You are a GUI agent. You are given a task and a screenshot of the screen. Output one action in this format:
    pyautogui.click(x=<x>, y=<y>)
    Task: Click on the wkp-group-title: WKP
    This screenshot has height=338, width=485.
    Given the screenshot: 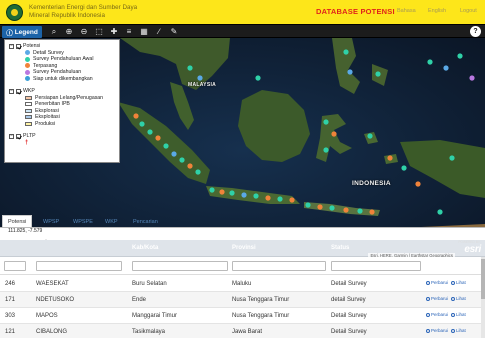 What is the action you would take?
    pyautogui.click(x=29, y=91)
    